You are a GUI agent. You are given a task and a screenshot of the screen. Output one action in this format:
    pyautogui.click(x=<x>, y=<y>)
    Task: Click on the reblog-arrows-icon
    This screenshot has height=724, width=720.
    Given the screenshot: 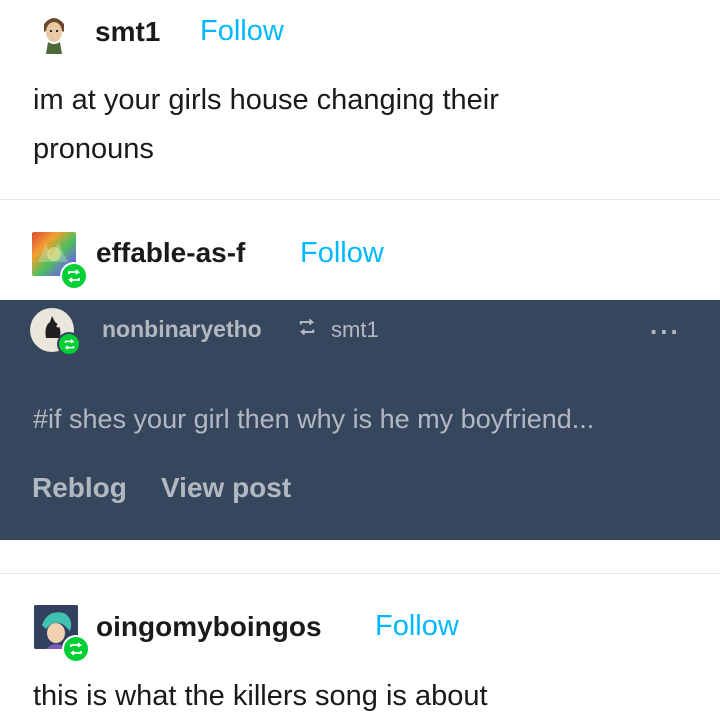 What is the action you would take?
    pyautogui.click(x=307, y=327)
    